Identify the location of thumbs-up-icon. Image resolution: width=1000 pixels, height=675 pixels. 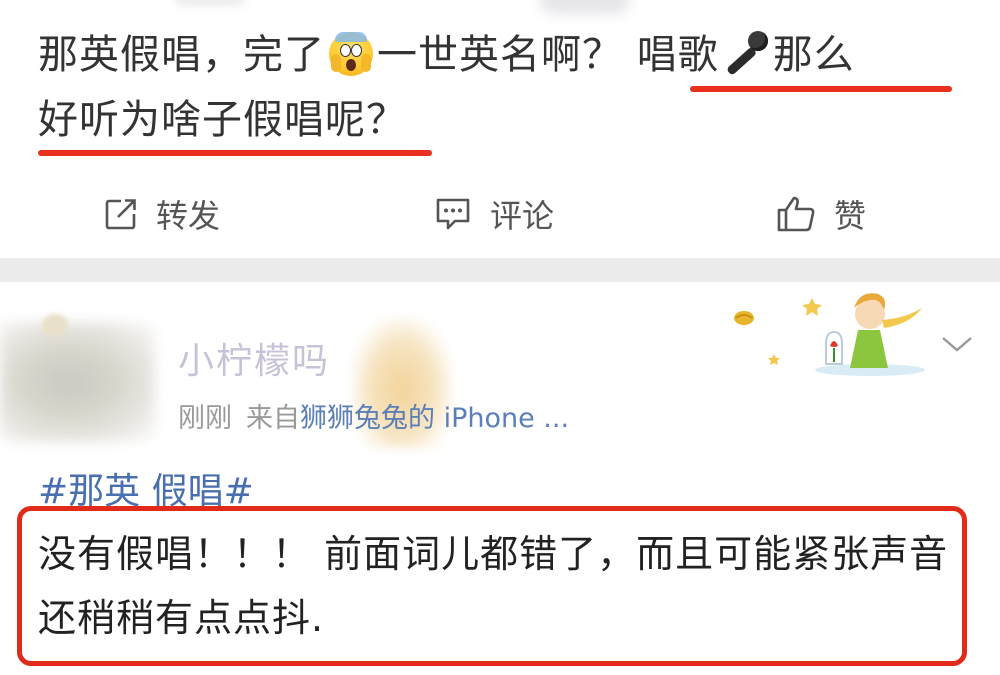
(796, 214).